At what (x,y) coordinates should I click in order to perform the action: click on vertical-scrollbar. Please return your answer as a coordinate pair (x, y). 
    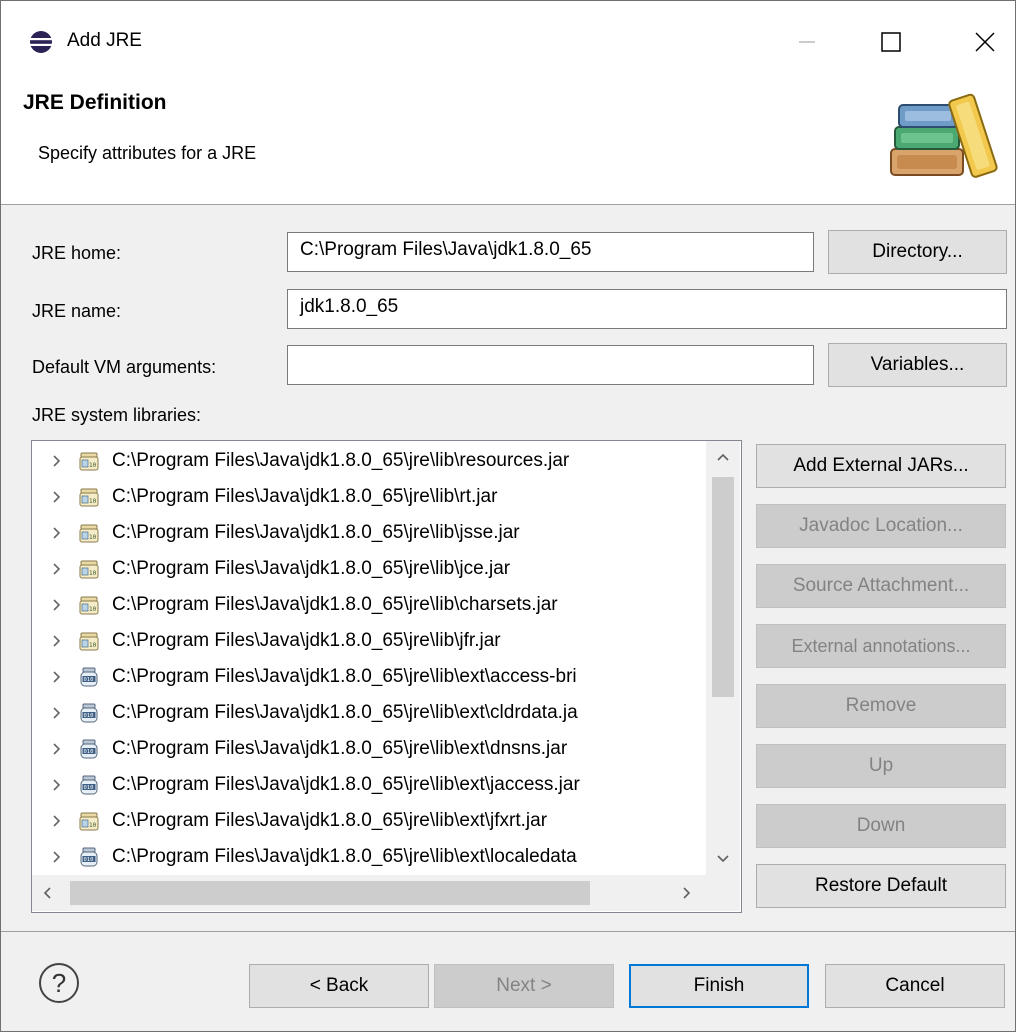
    Looking at the image, I should click on (723, 658).